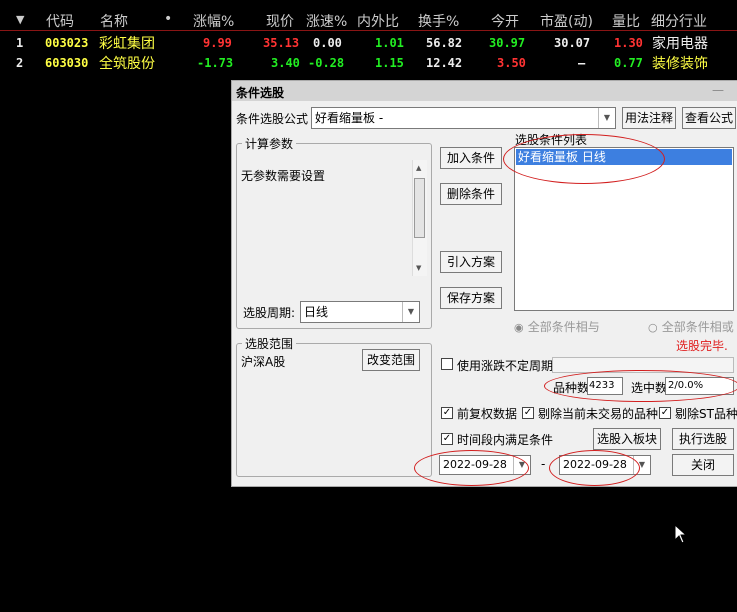  What do you see at coordinates (679, 21) in the screenshot?
I see `header-industry: 细分行业` at bounding box center [679, 21].